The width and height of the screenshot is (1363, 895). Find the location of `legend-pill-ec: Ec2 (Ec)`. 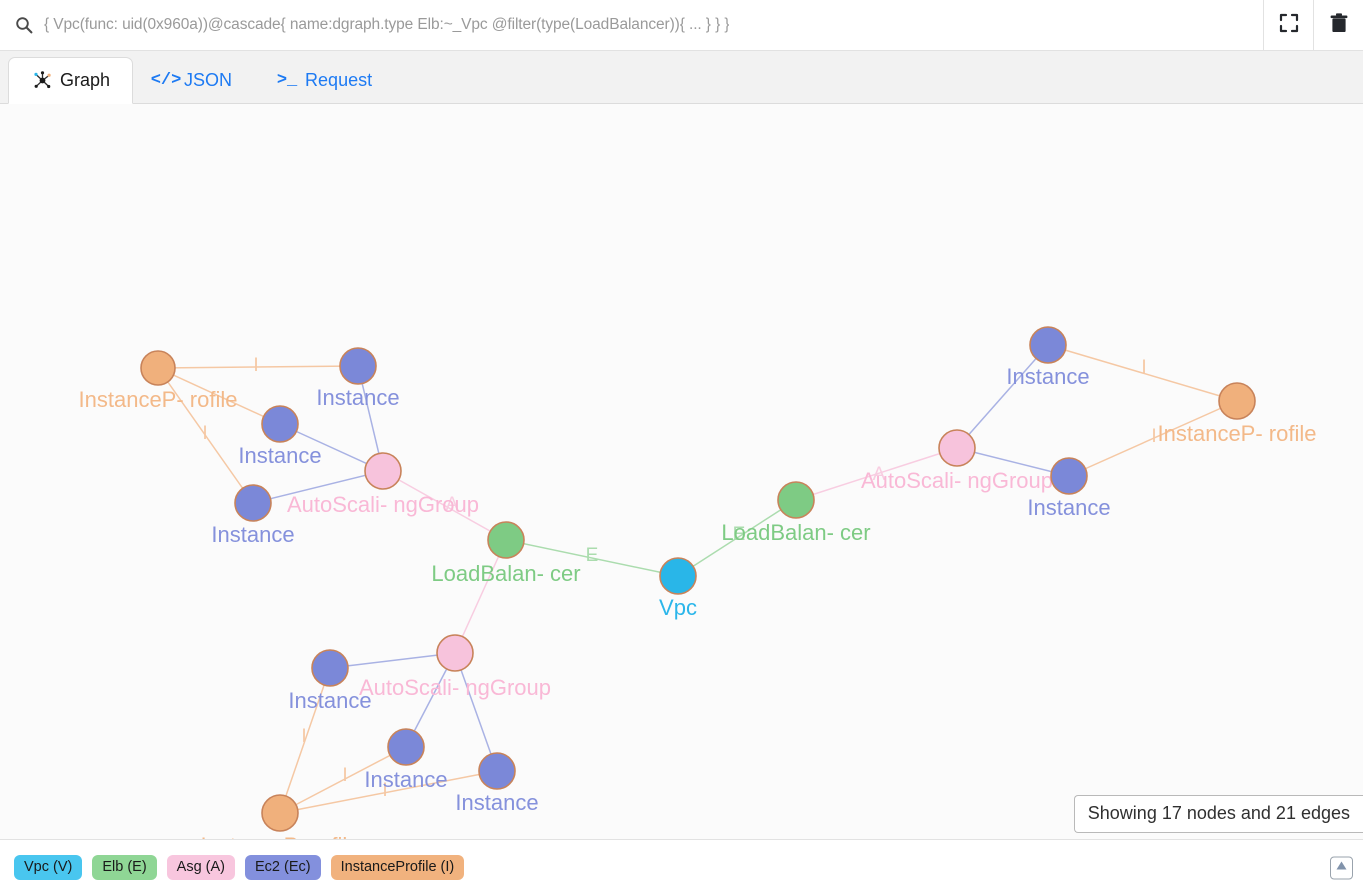

legend-pill-ec: Ec2 (Ec) is located at coordinates (283, 867).